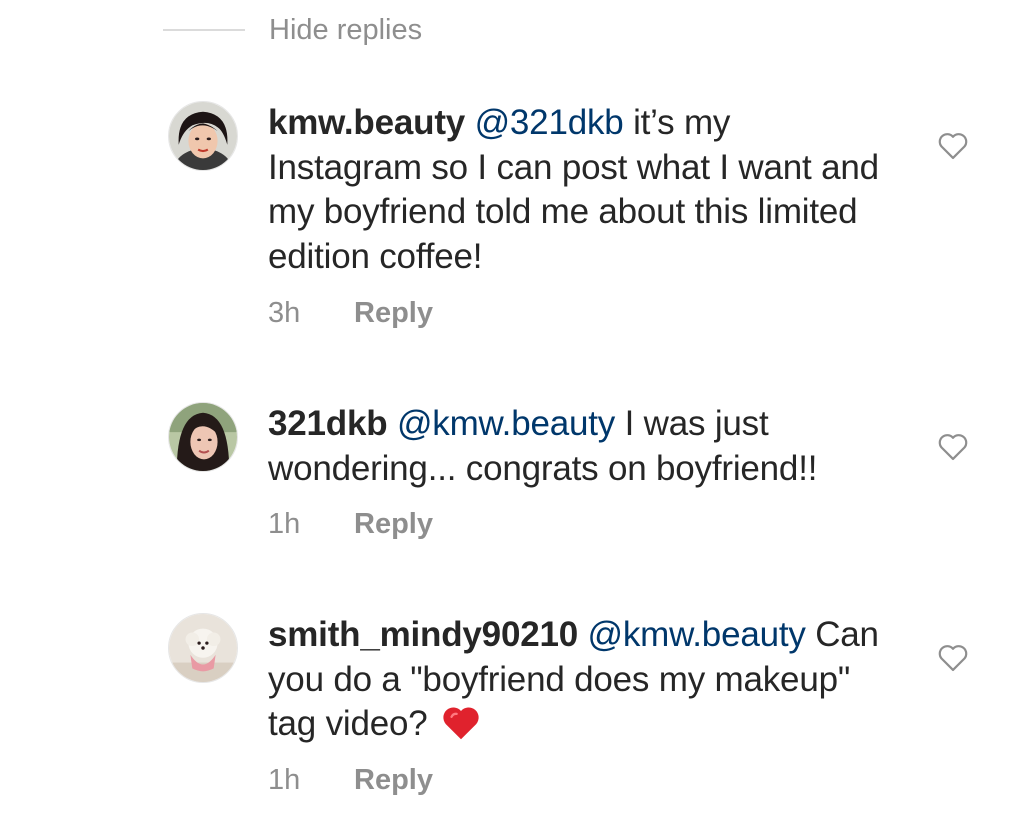  What do you see at coordinates (549, 122) in the screenshot?
I see `comment-mention: @321dkb` at bounding box center [549, 122].